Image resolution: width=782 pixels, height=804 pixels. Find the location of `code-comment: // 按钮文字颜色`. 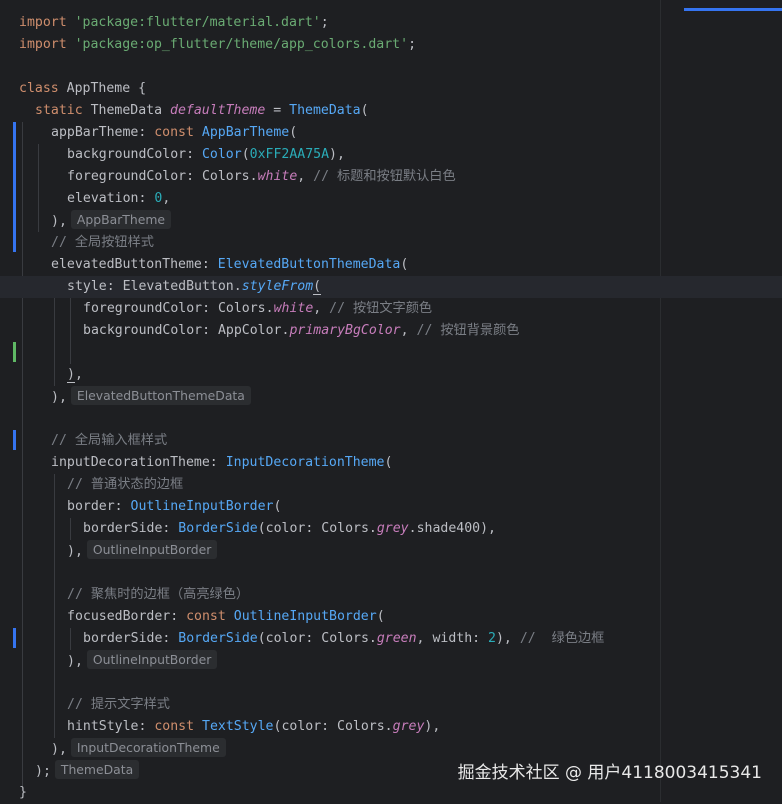

code-comment: // 按钮文字颜色 is located at coordinates (381, 308).